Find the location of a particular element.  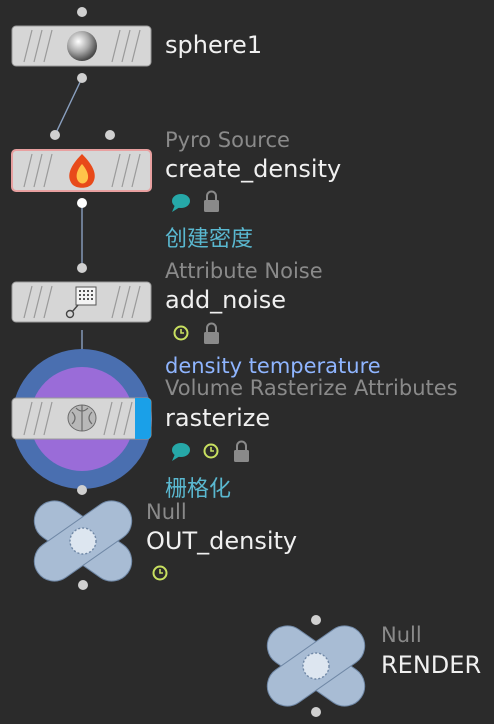

node-render is located at coordinates (315, 666).